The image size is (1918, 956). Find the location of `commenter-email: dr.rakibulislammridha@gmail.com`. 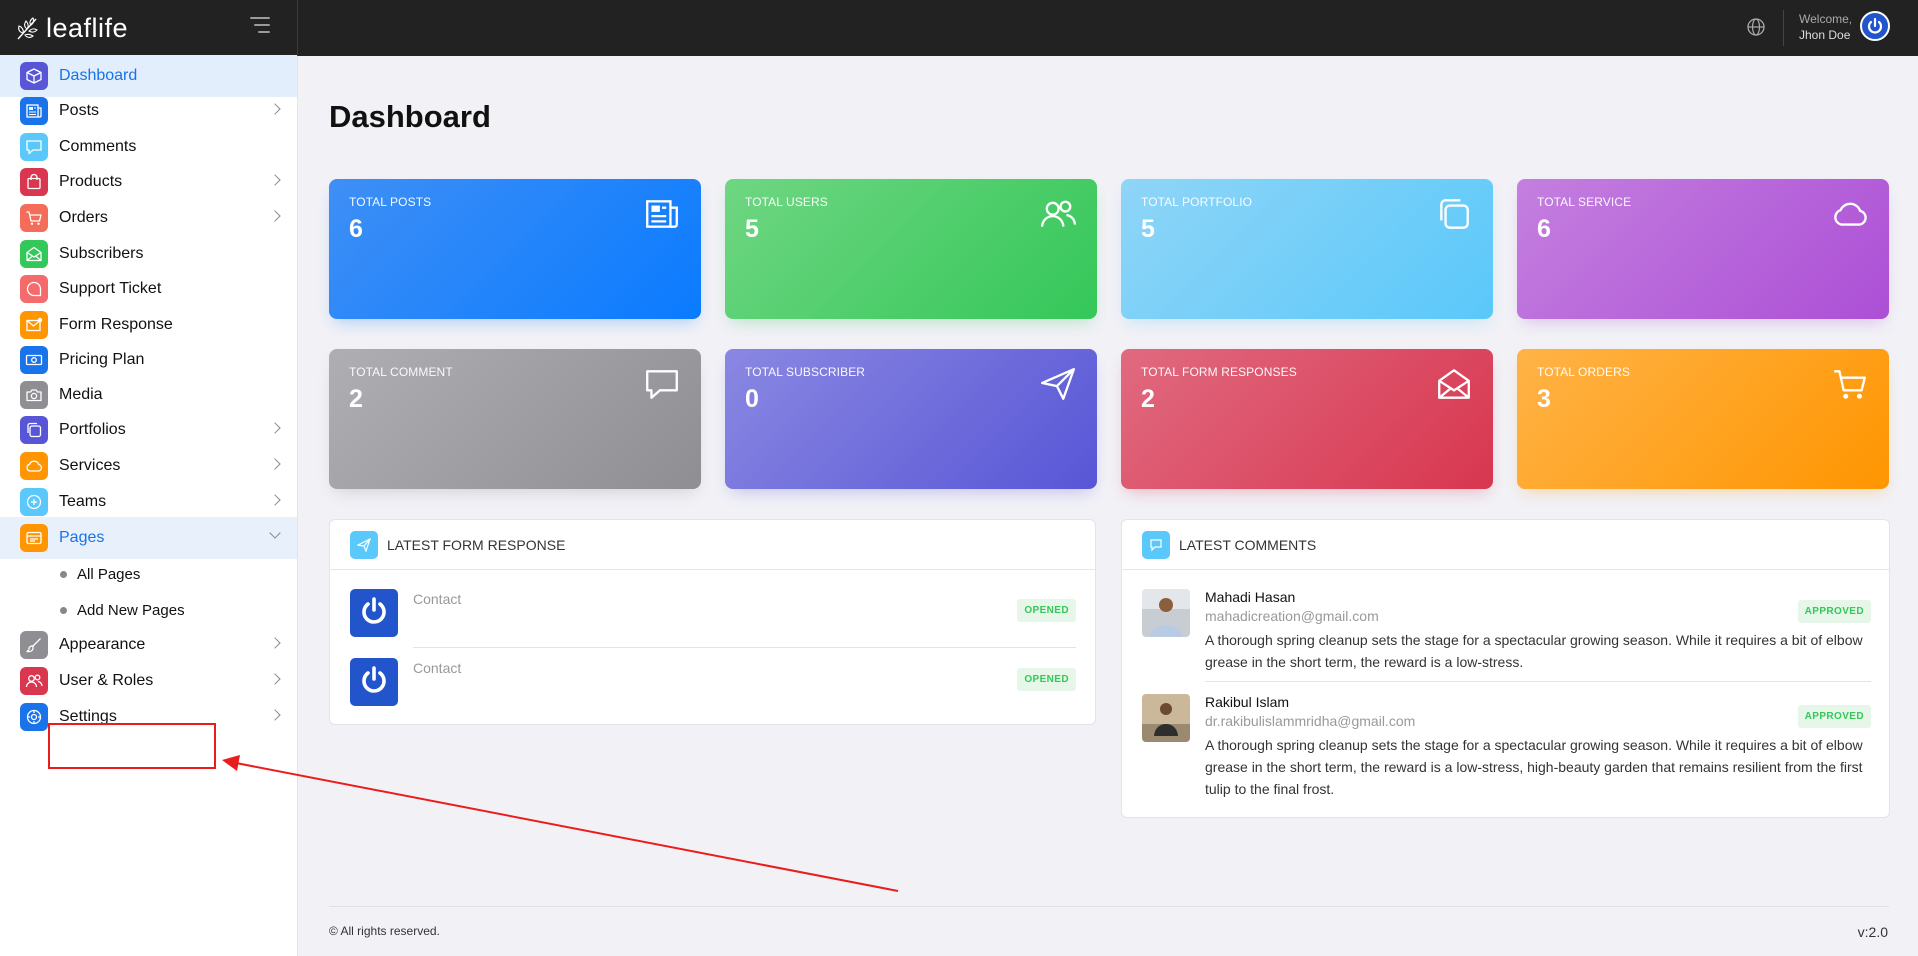

commenter-email: dr.rakibulislammridha@gmail.com is located at coordinates (1310, 721).